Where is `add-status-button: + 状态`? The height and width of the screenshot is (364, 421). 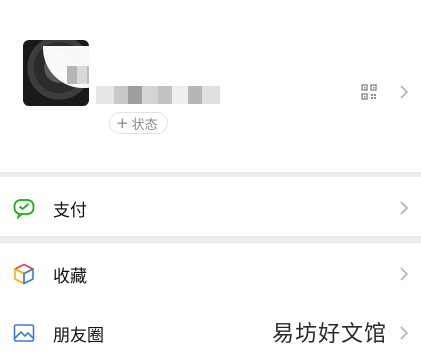
add-status-button: + 状态 is located at coordinates (138, 123).